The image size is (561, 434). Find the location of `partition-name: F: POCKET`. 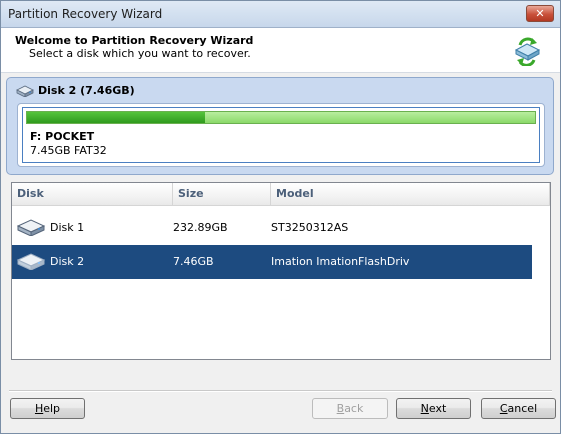

partition-name: F: POCKET is located at coordinates (62, 136).